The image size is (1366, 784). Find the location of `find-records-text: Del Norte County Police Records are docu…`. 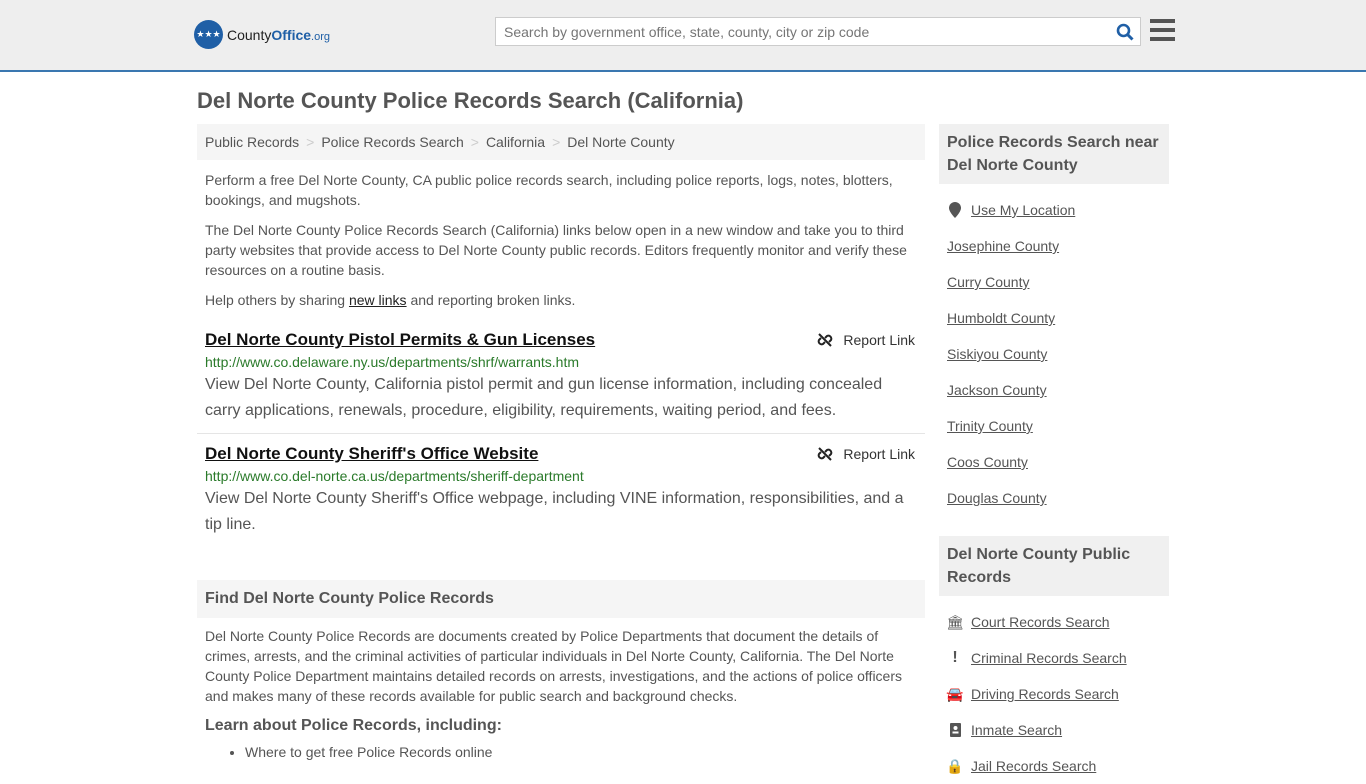

find-records-text: Del Norte County Police Records are docu… is located at coordinates (553, 666).